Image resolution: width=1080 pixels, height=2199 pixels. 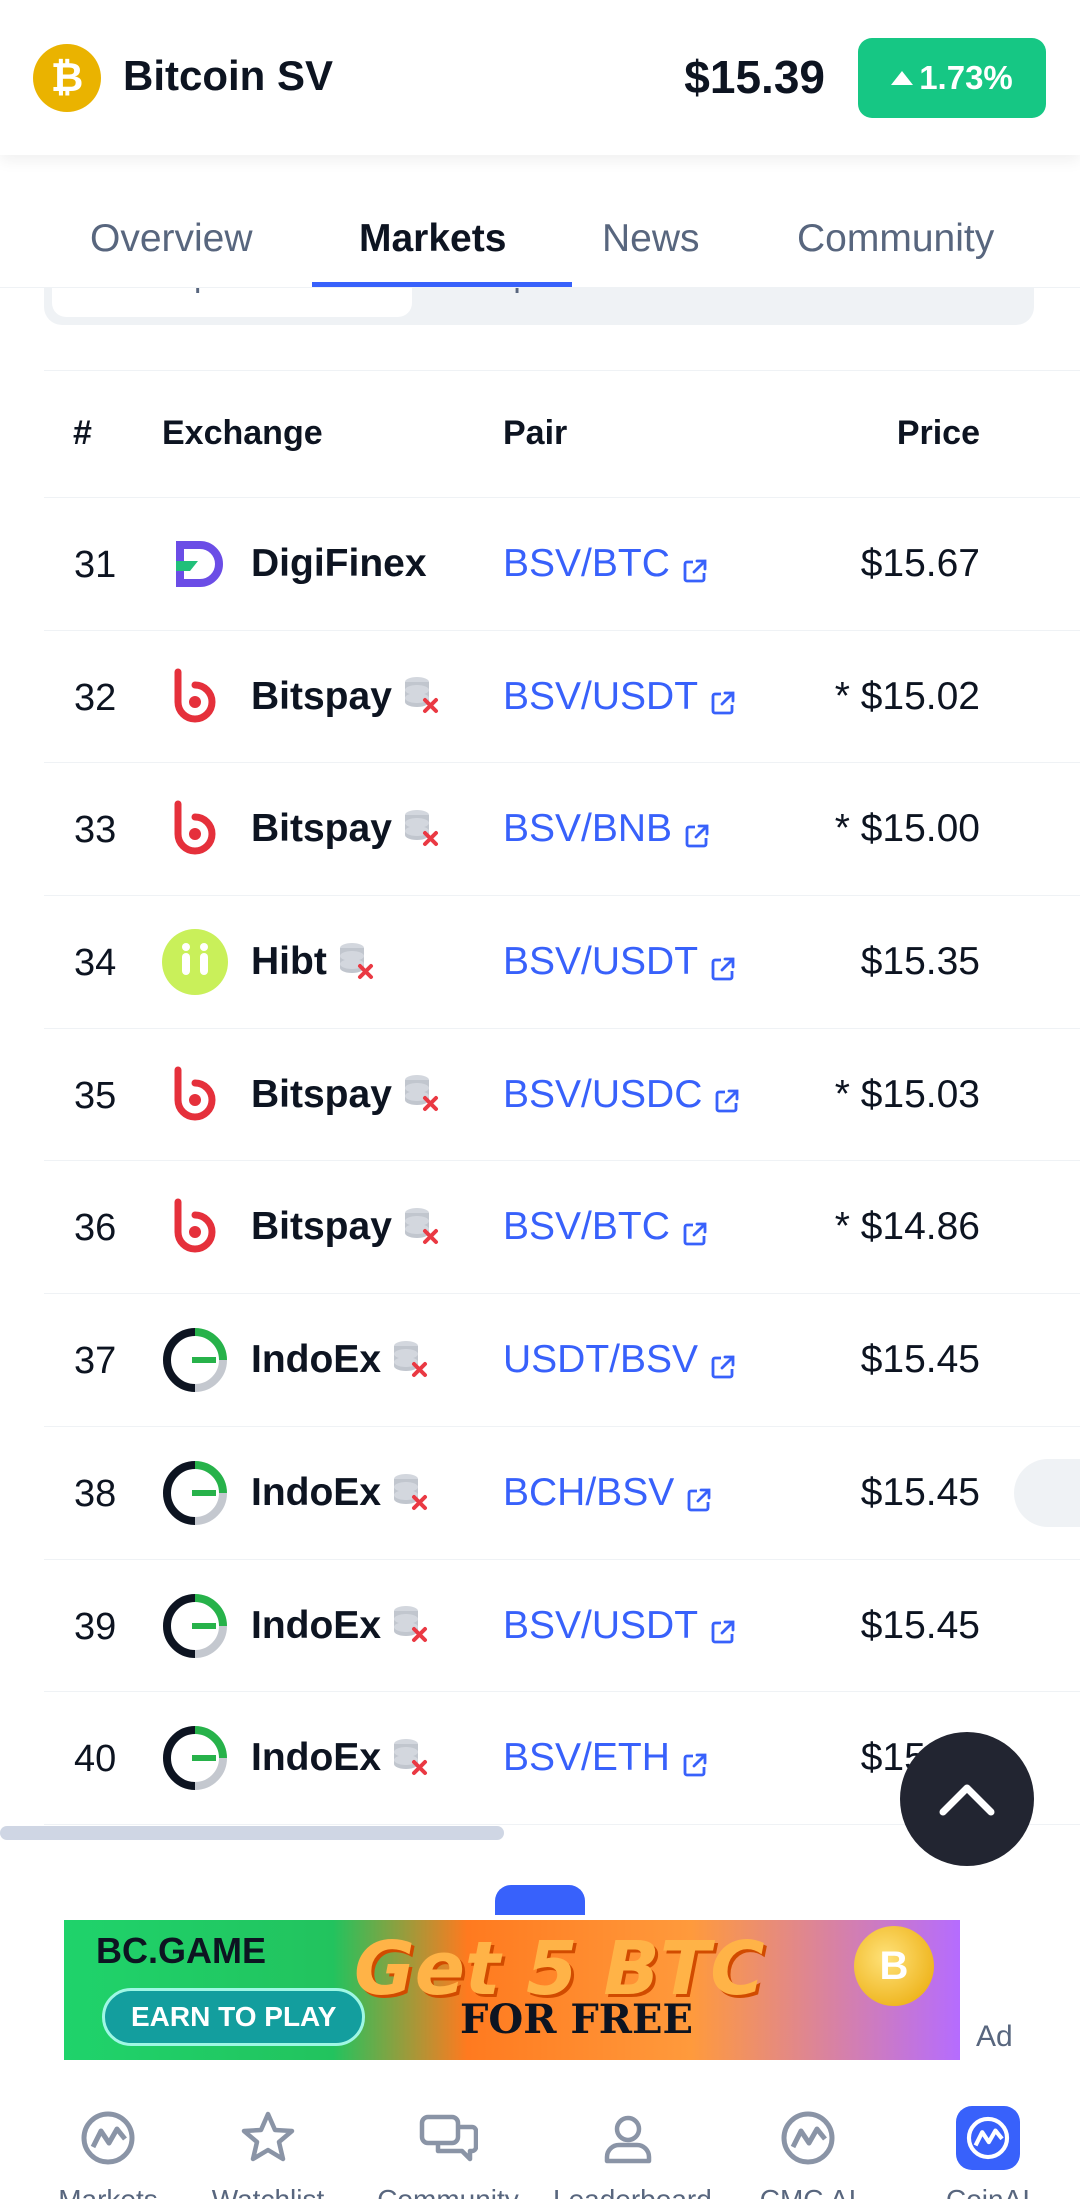 I want to click on header-pair: Pair, so click(x=535, y=433).